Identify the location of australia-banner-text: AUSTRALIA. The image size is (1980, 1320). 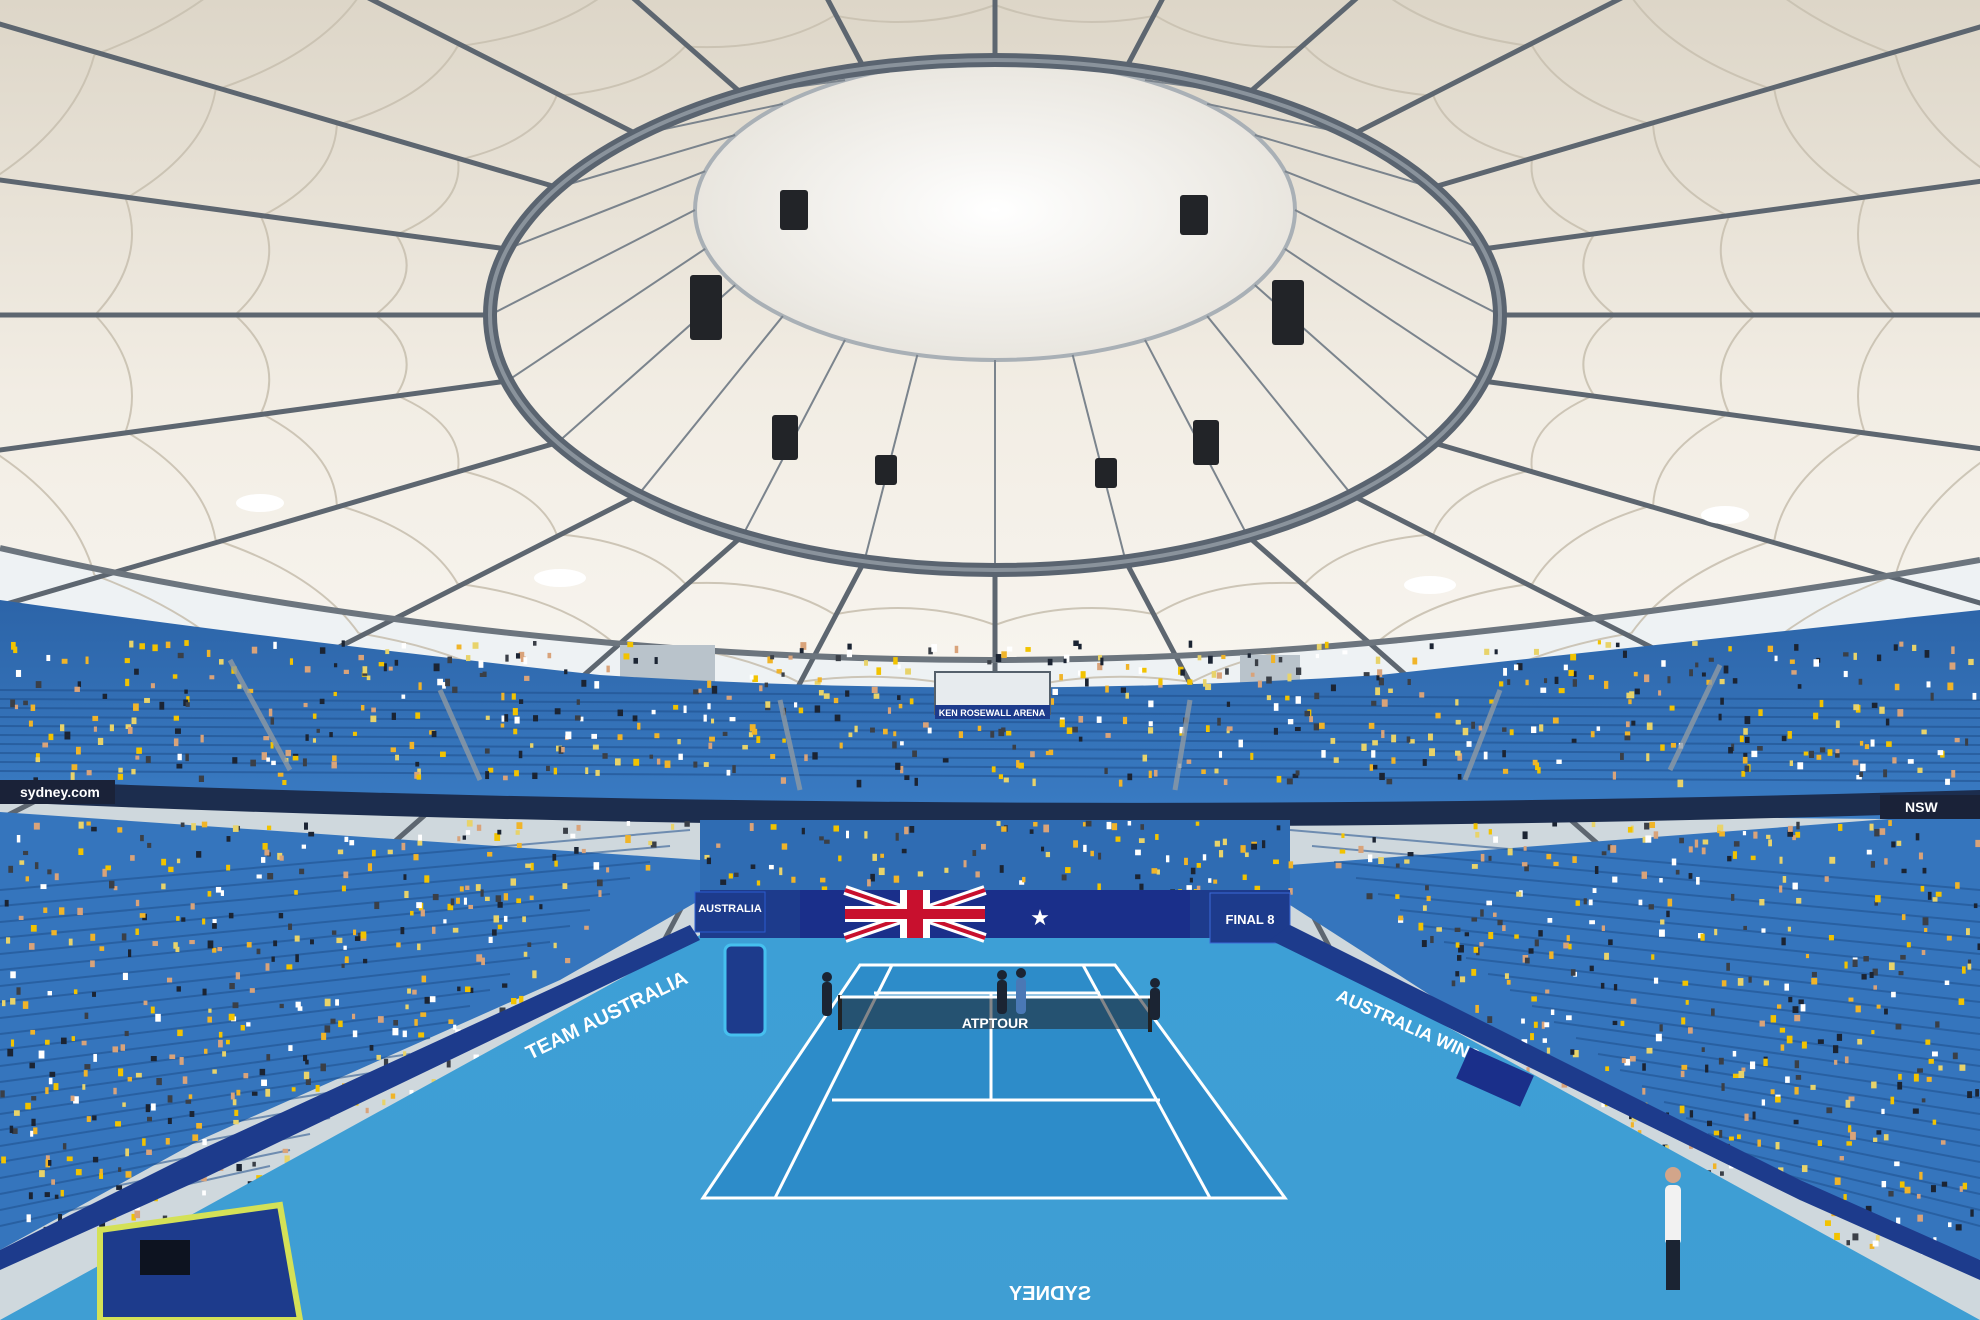
(730, 909).